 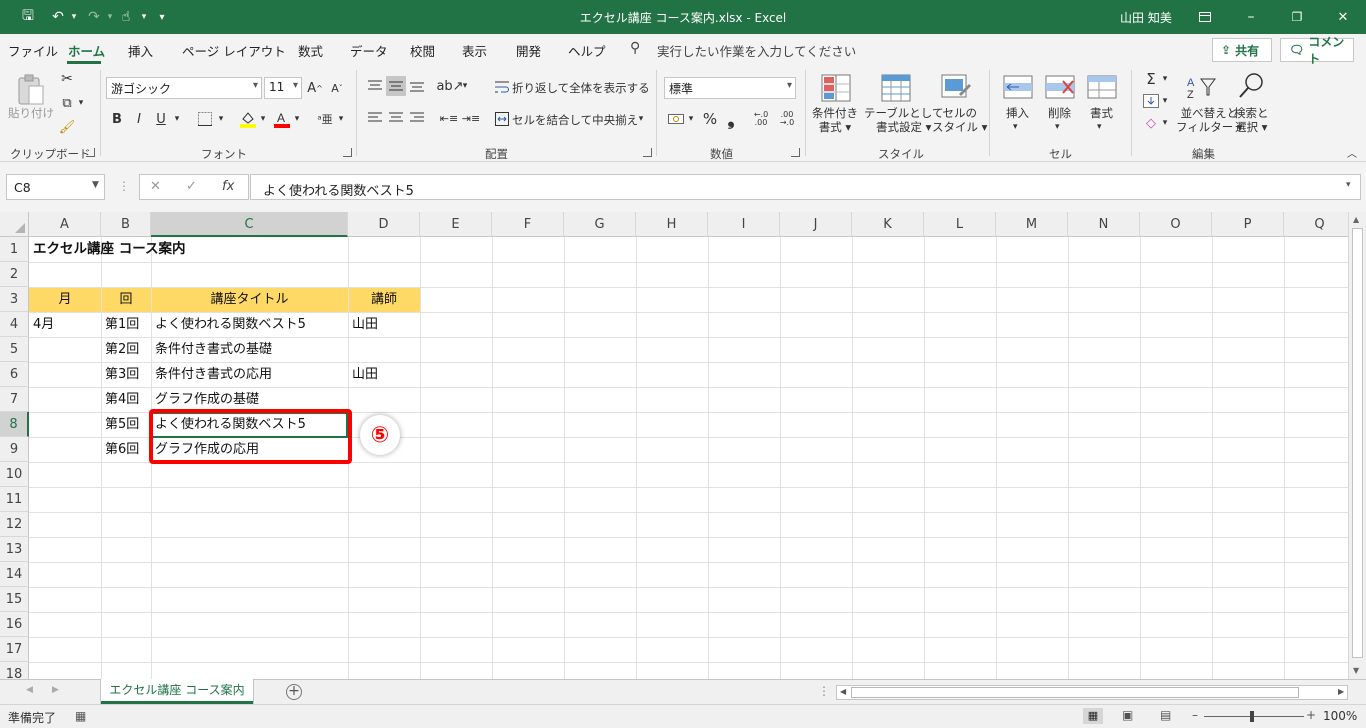 I want to click on alignment-launcher-icon, so click(x=647, y=152).